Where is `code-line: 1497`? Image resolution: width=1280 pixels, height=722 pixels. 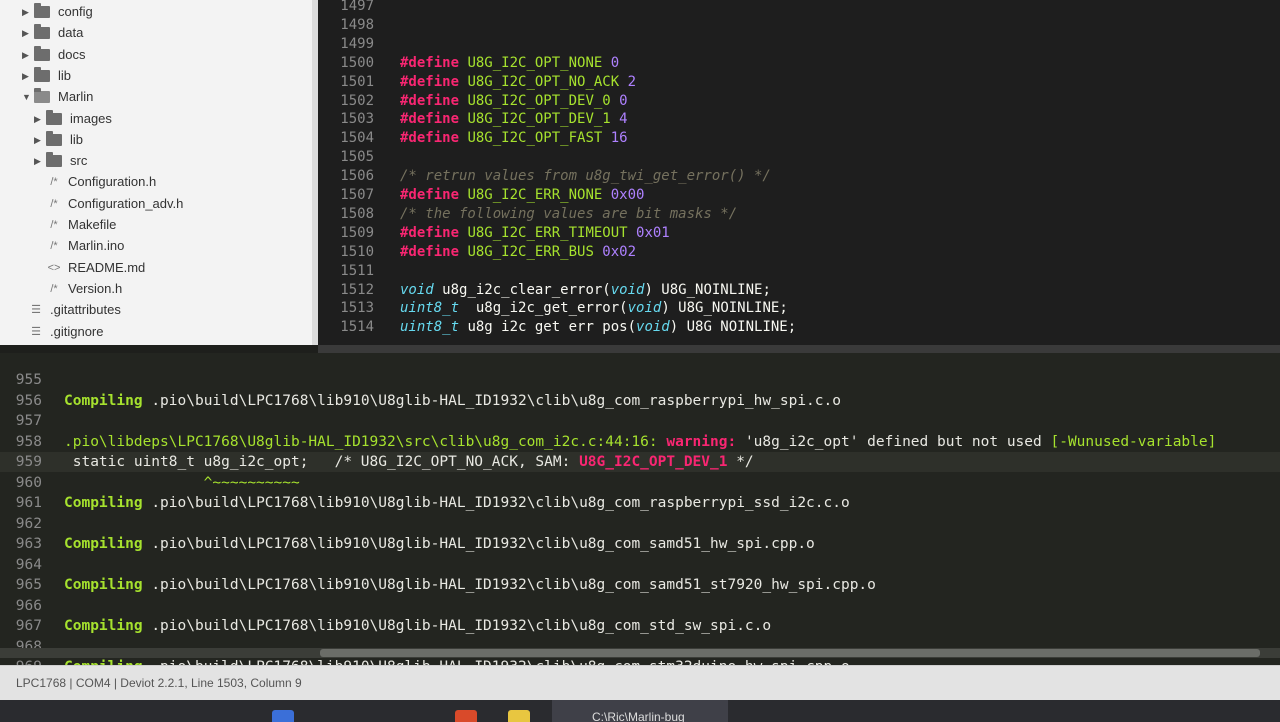 code-line: 1497 is located at coordinates (359, 8).